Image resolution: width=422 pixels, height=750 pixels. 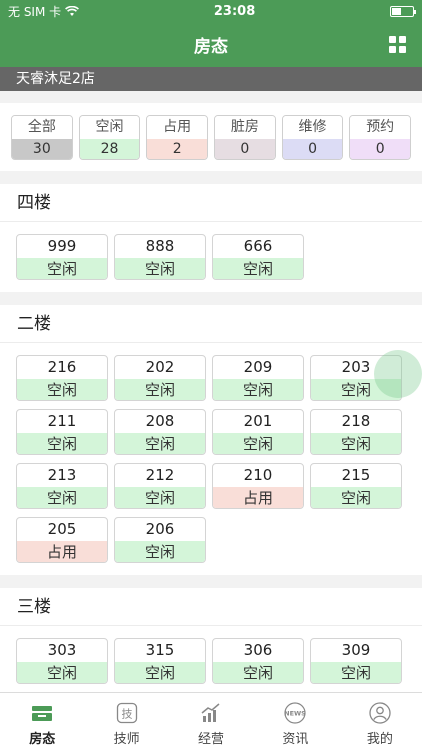 I want to click on room-card: 205 占用, so click(x=62, y=540).